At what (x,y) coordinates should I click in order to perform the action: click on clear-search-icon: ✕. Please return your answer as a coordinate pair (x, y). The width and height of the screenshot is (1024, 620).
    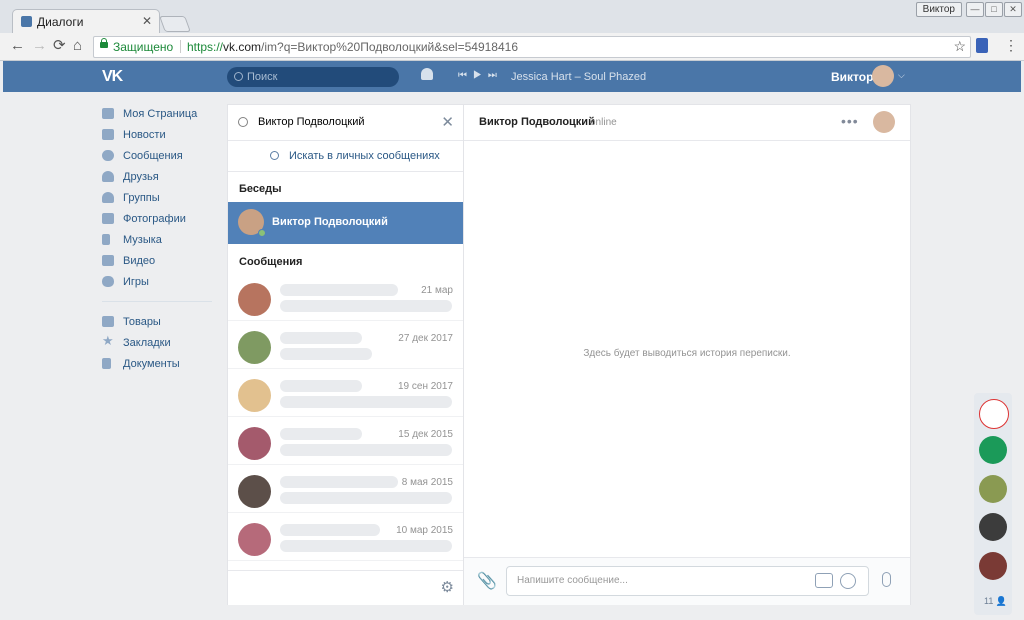
    Looking at the image, I should click on (447, 122).